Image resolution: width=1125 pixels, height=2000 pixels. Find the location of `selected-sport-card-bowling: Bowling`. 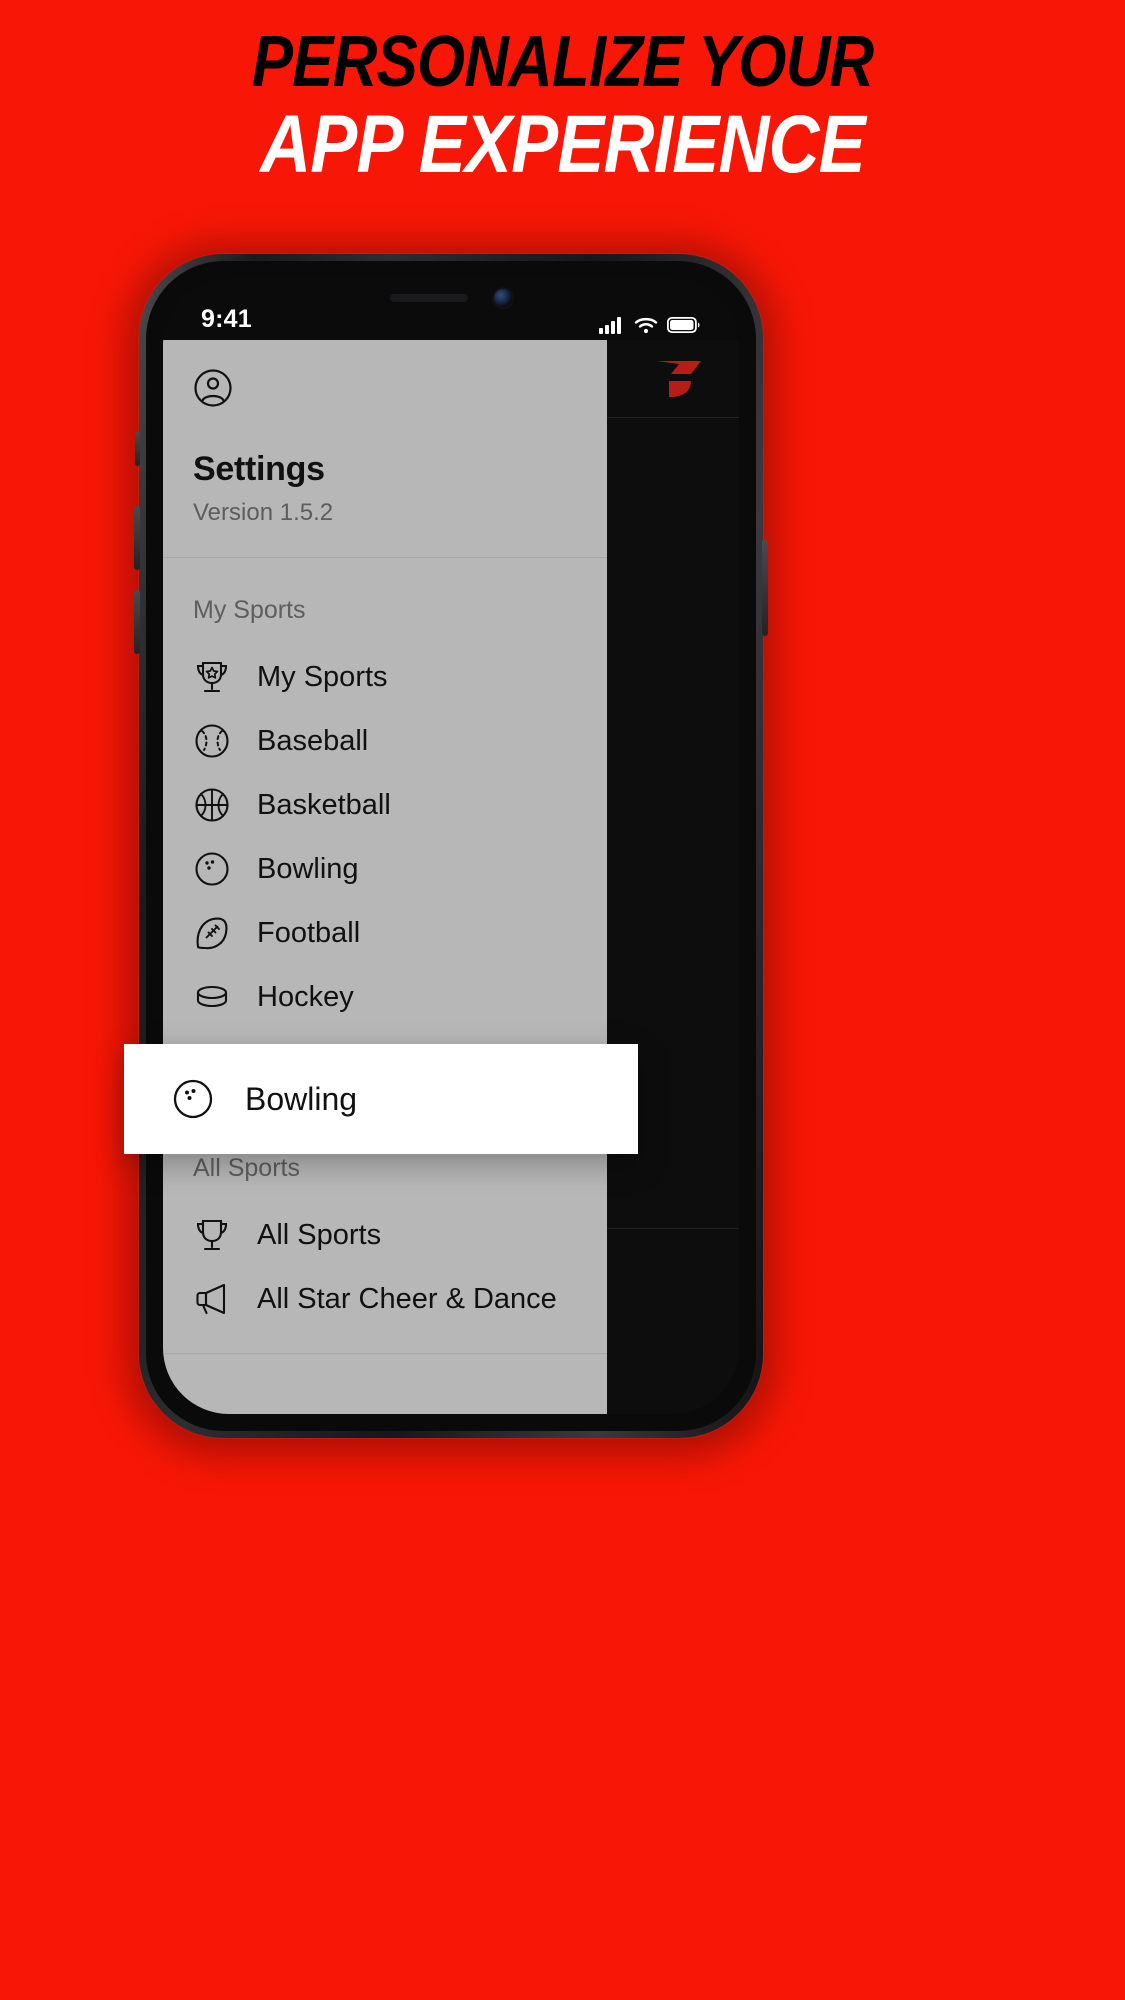

selected-sport-card-bowling: Bowling is located at coordinates (381, 1099).